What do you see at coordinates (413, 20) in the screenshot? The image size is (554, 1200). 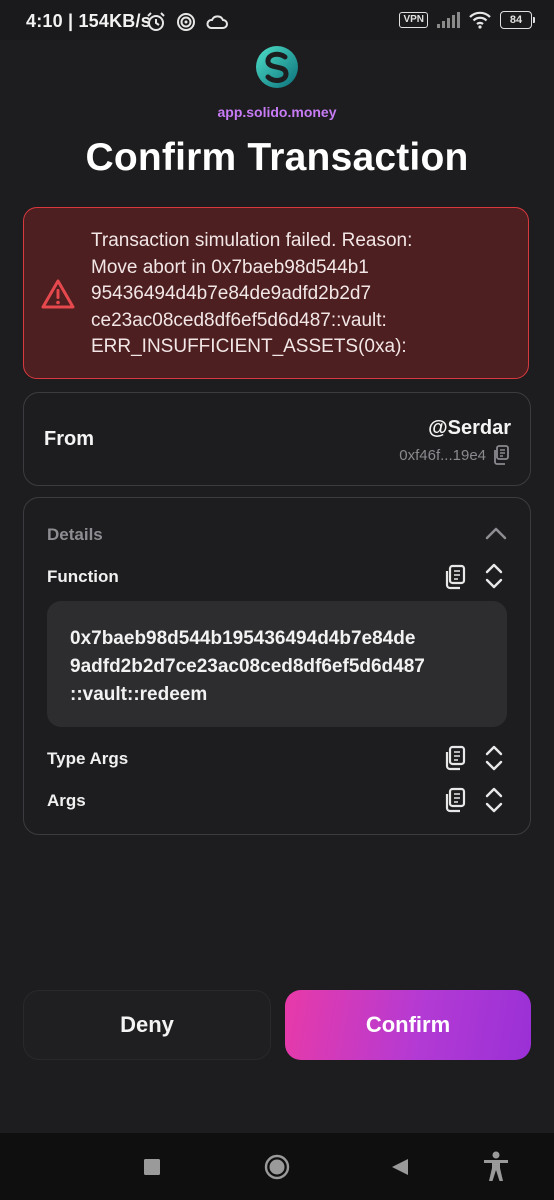 I see `vpn-badge: VPN` at bounding box center [413, 20].